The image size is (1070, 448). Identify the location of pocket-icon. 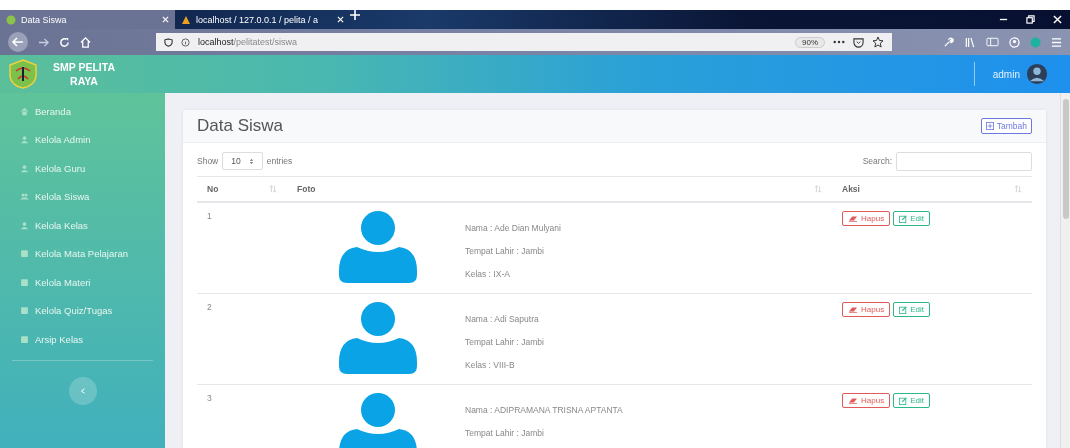
(858, 42).